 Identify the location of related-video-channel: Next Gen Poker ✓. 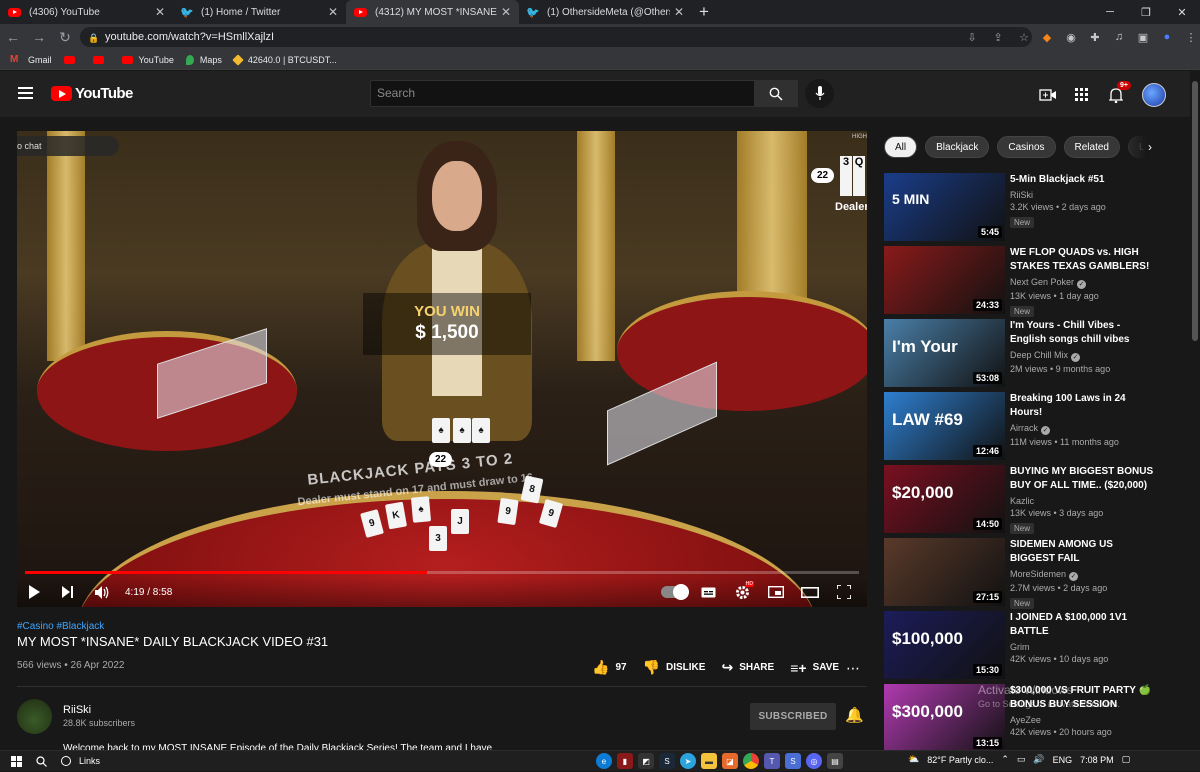
(1082, 283).